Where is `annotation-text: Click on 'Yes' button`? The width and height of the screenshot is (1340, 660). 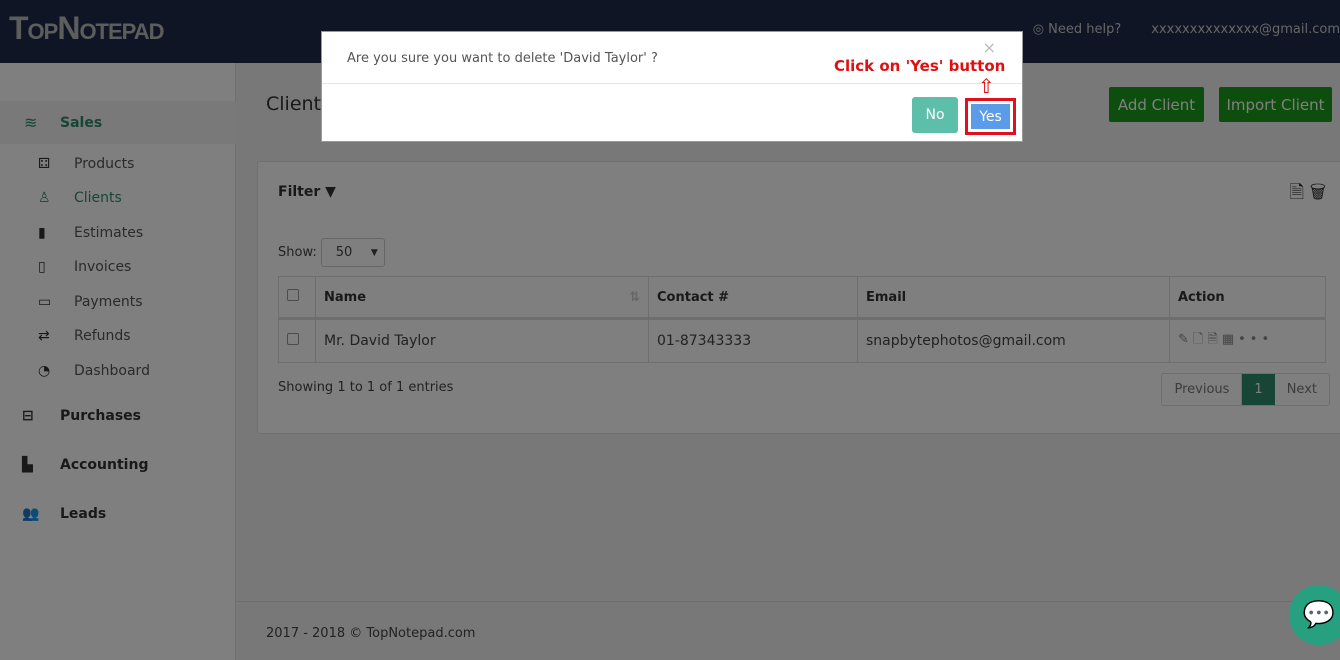 annotation-text: Click on 'Yes' button is located at coordinates (920, 66).